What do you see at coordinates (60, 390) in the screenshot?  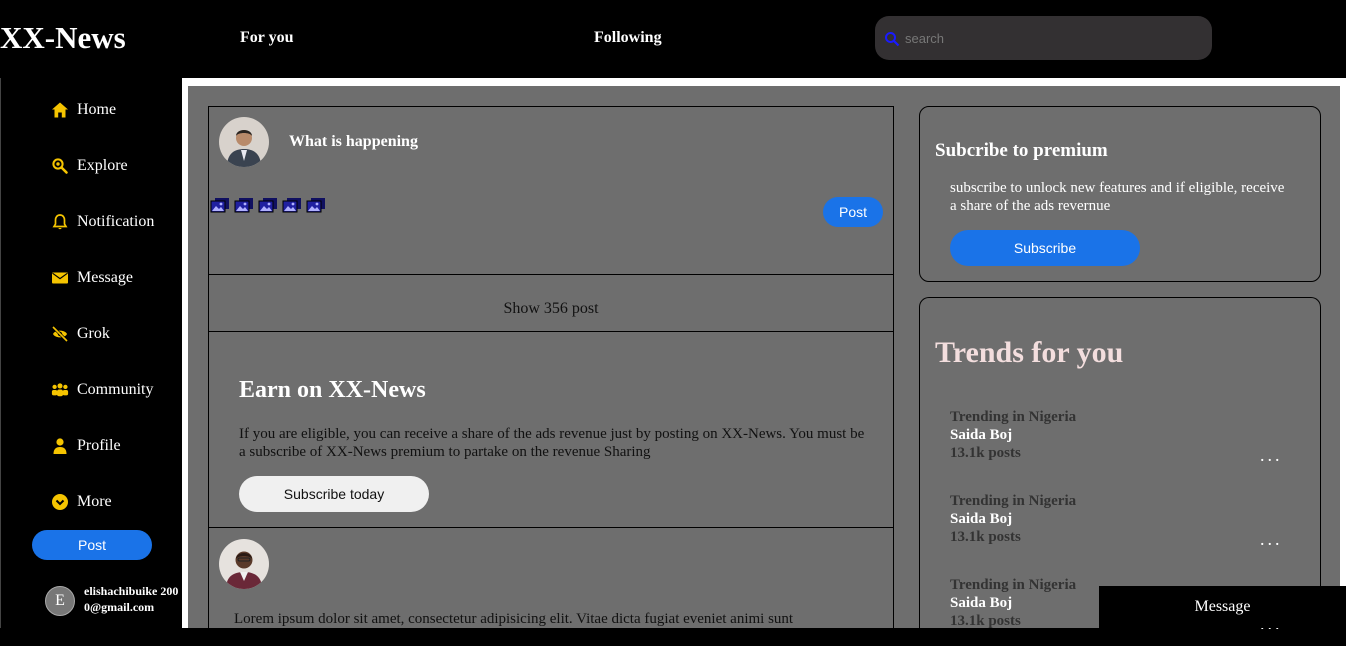 I see `community-icon` at bounding box center [60, 390].